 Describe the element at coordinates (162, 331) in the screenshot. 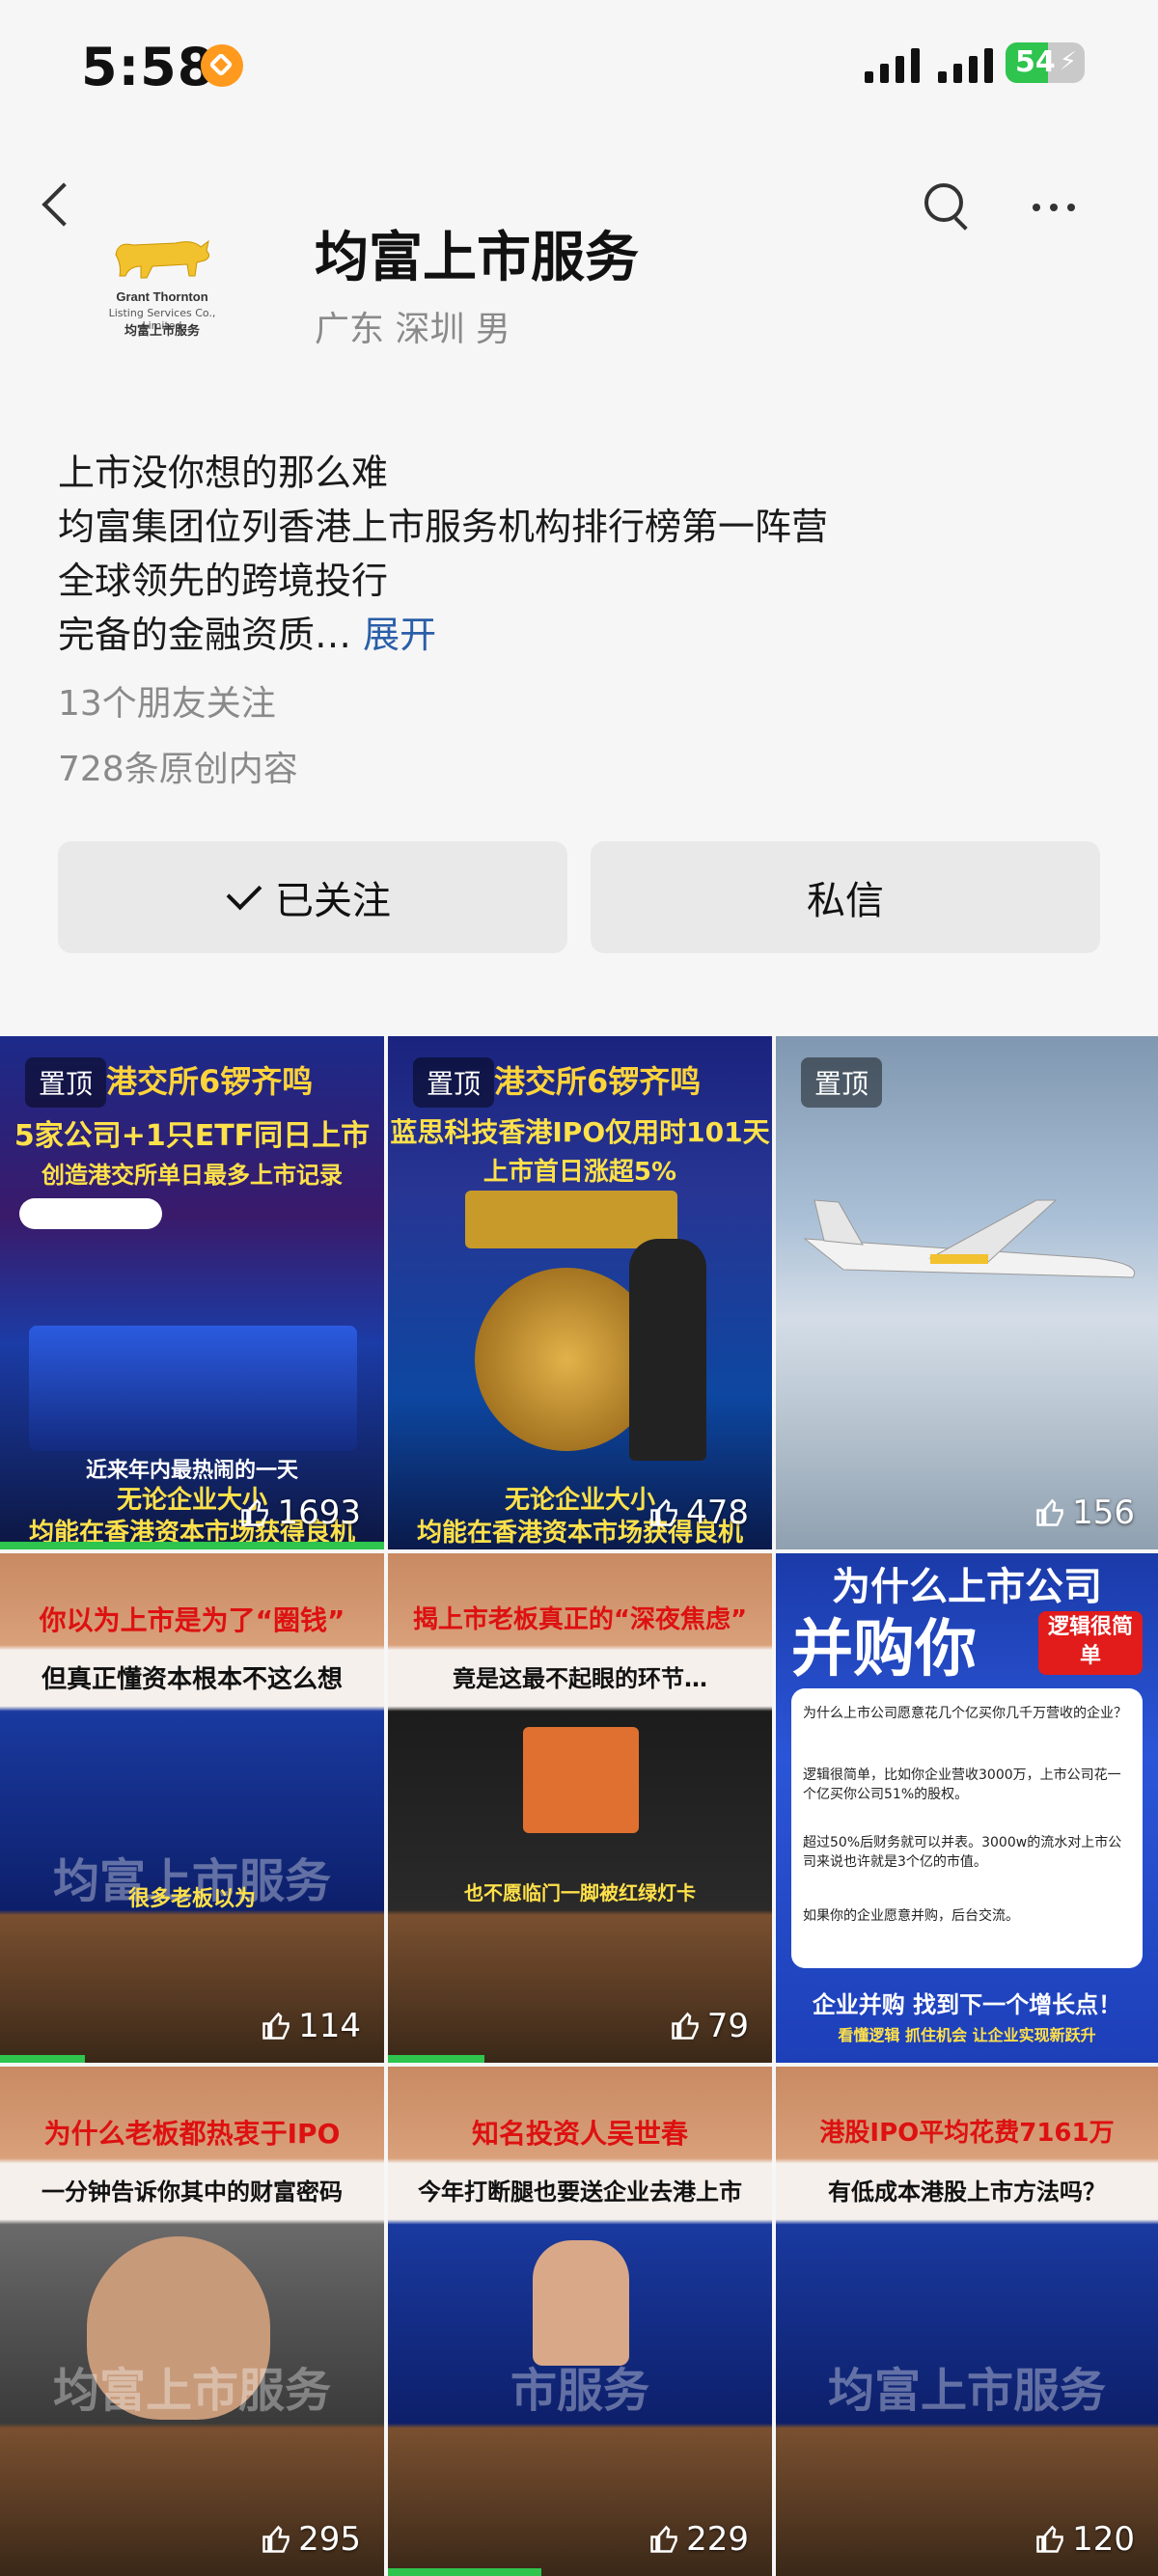

I see `logo-chinese-text: 均富上市服务` at that location.